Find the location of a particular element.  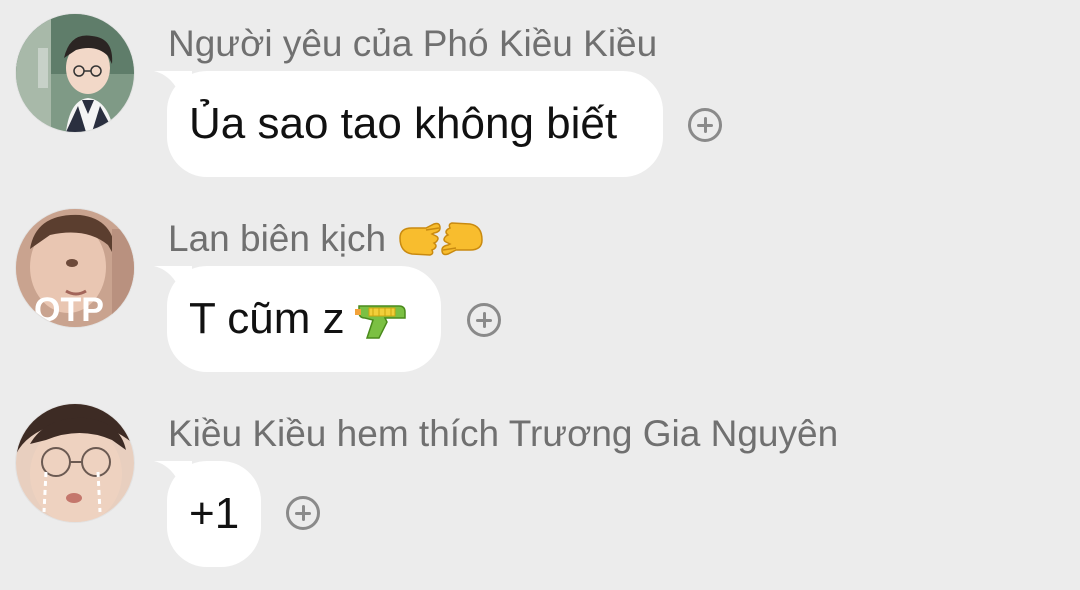

message-bubble: T cũm z is located at coordinates (304, 319).